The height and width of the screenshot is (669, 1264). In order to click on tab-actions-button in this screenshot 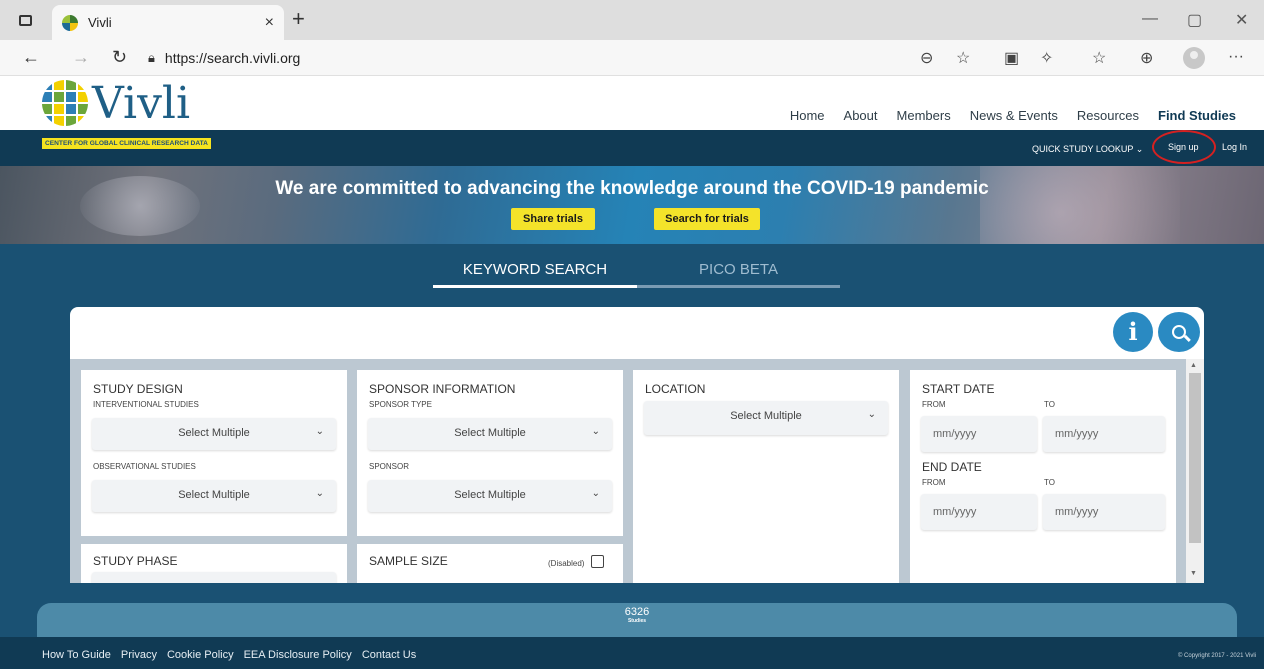, I will do `click(25, 20)`.